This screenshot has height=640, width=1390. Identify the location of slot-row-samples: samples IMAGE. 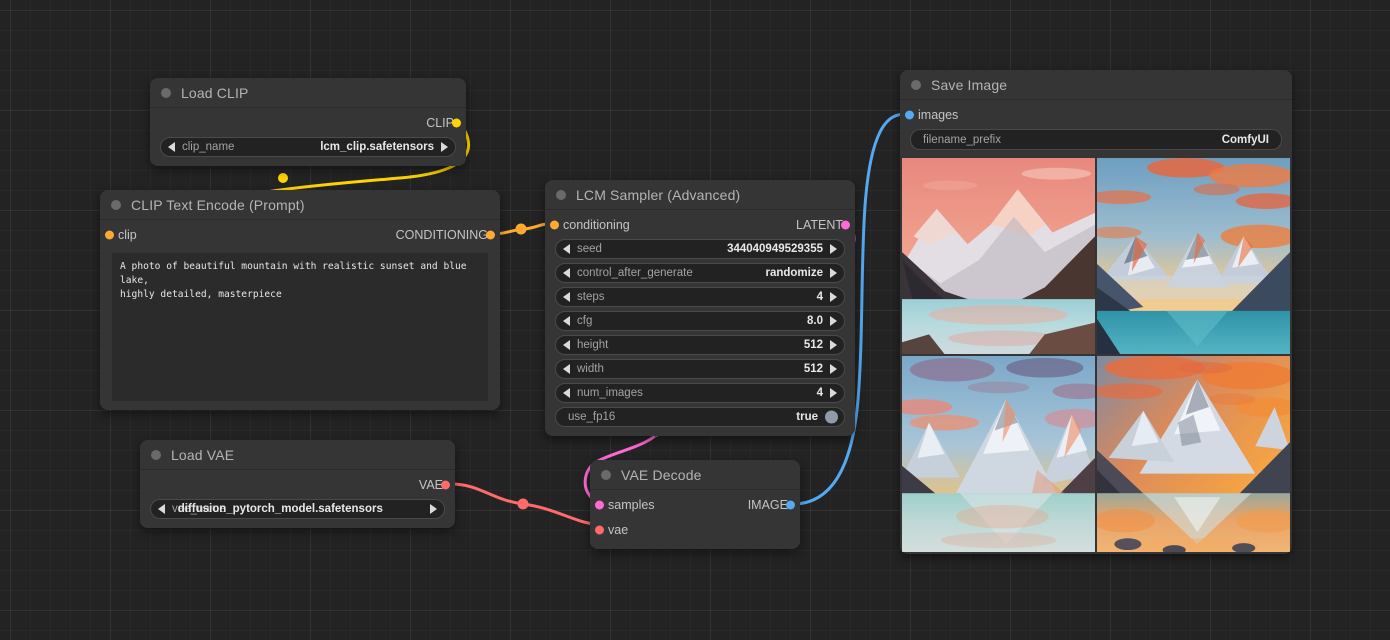
(695, 505).